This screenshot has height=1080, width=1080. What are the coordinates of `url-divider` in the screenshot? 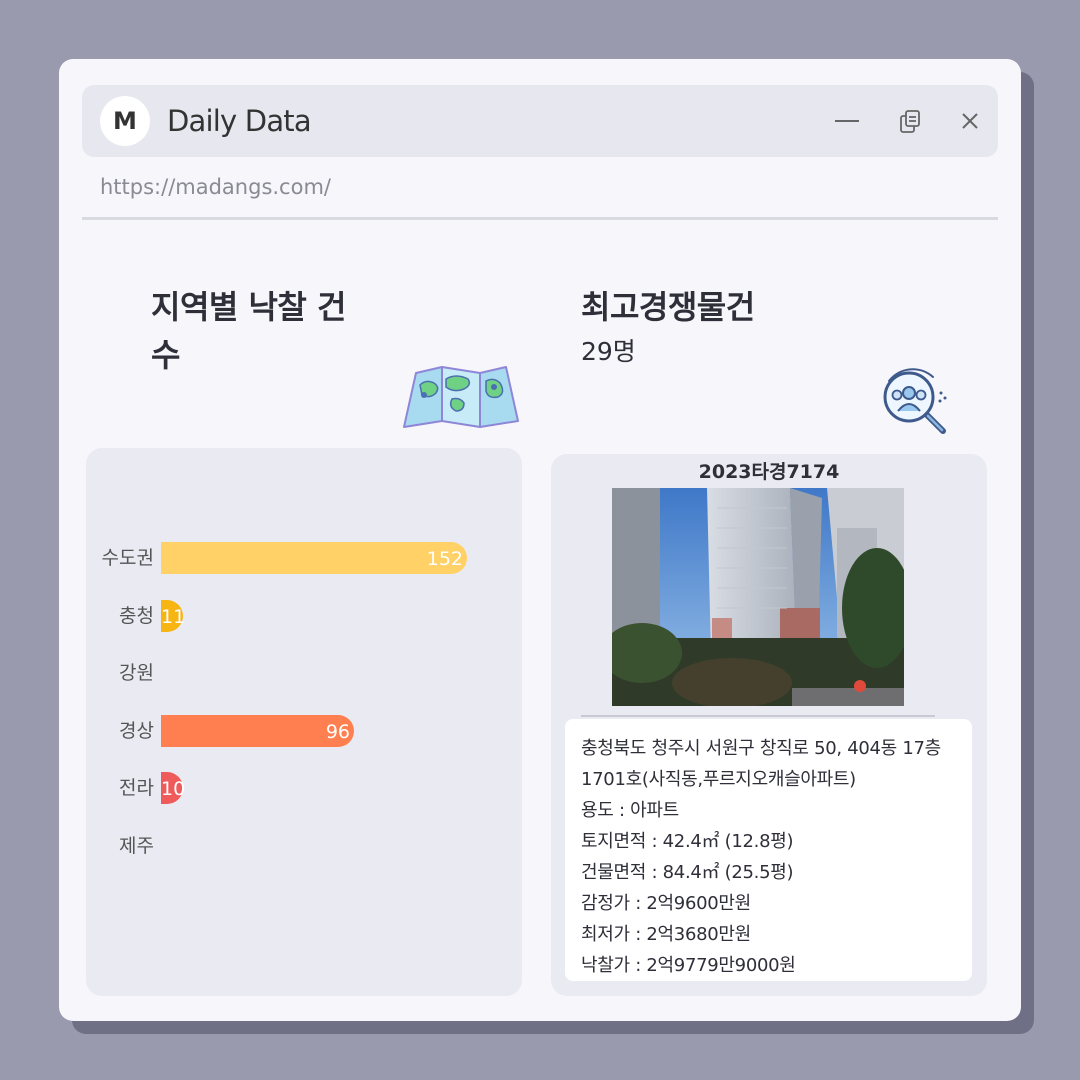 It's located at (540, 218).